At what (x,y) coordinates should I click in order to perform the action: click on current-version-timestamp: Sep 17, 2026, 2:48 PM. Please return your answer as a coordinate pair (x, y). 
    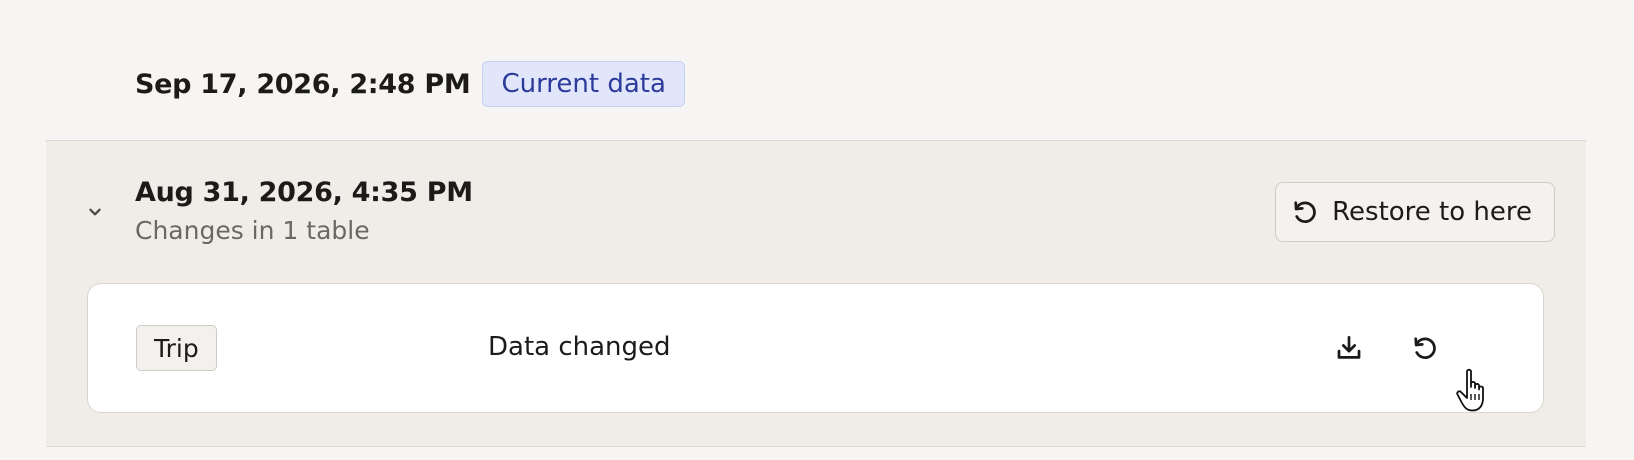
    Looking at the image, I should click on (303, 84).